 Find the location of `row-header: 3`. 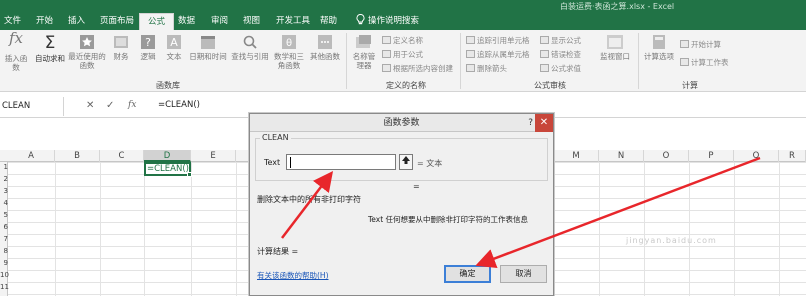

row-header: 3 is located at coordinates (4, 191).